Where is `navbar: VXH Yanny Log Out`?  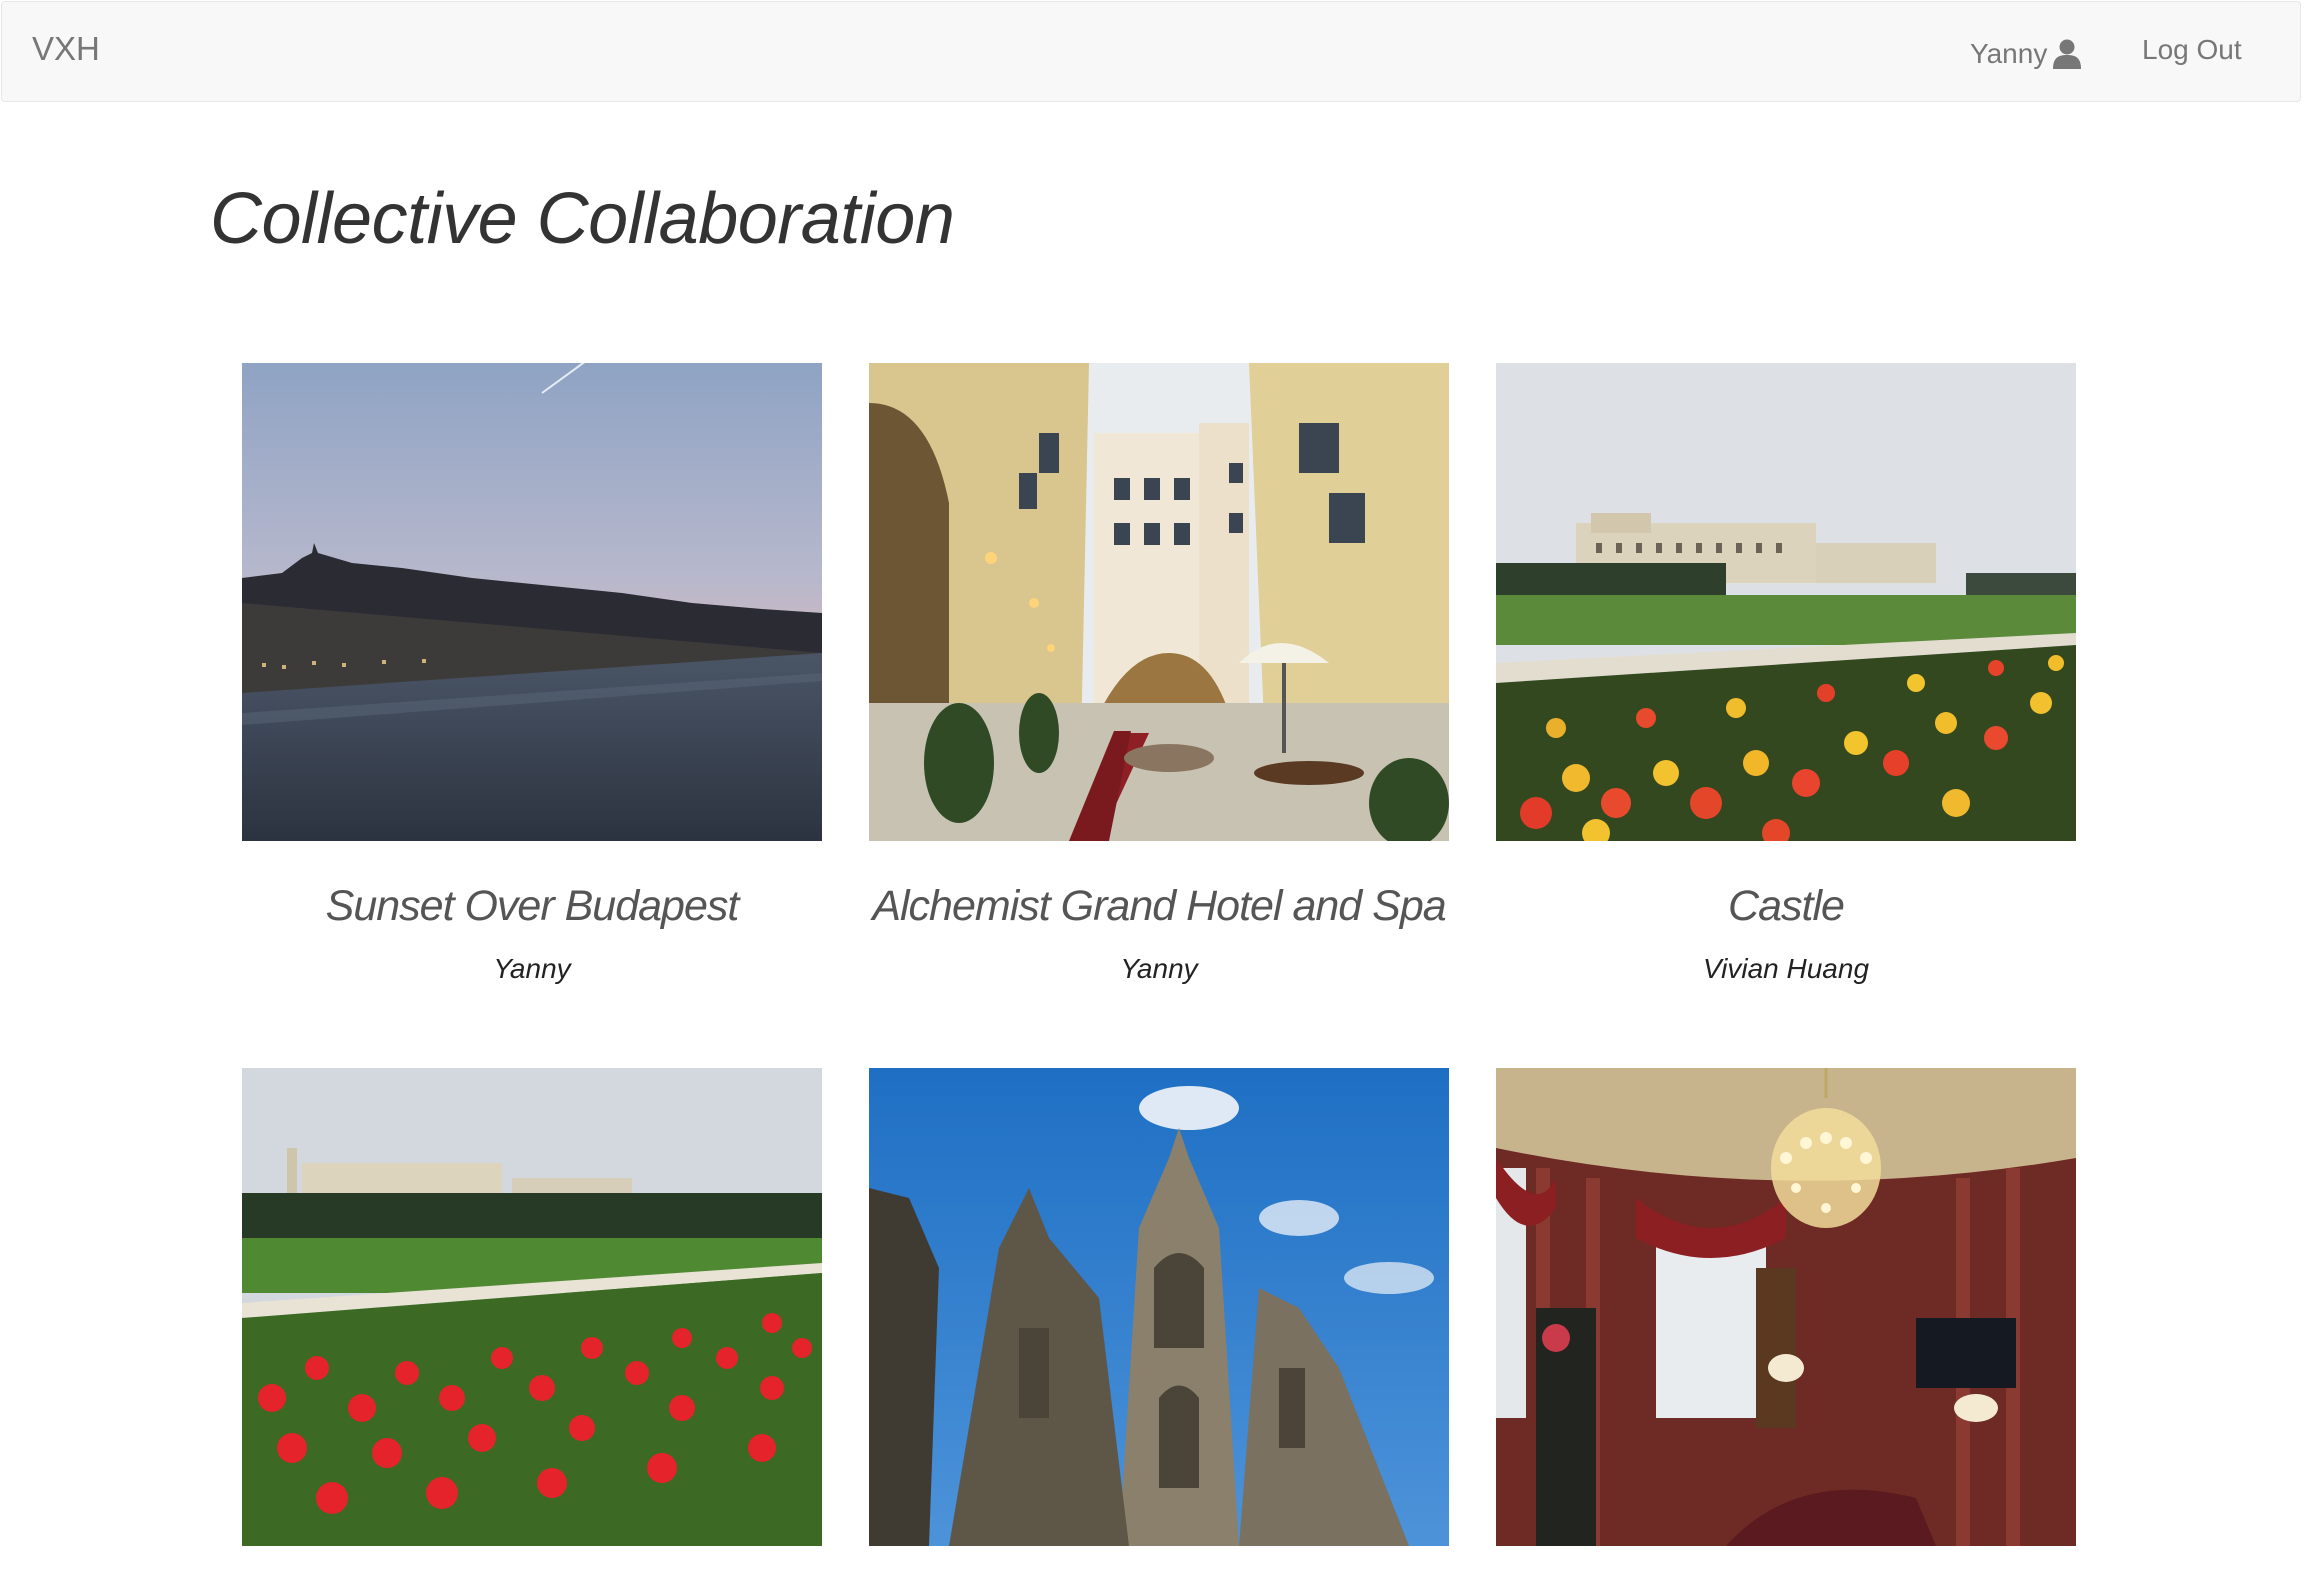
navbar: VXH Yanny Log Out is located at coordinates (1151, 51).